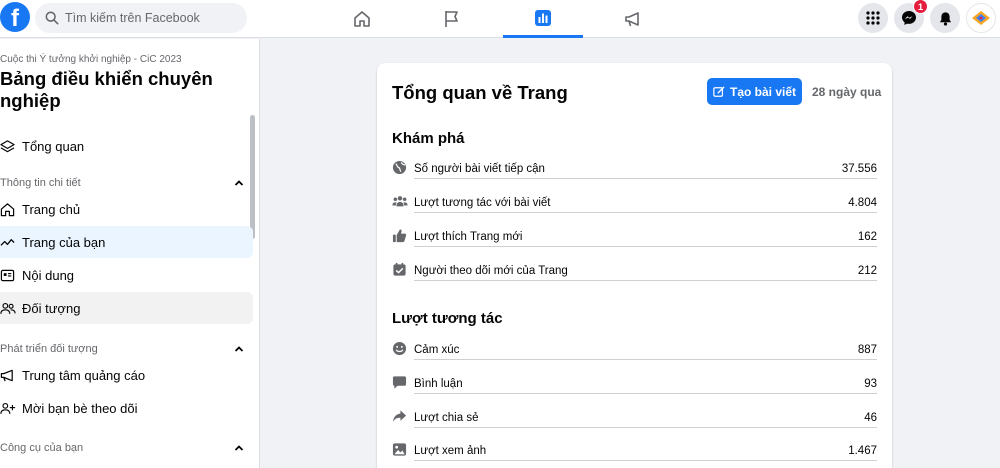 Image resolution: width=1000 pixels, height=468 pixels. Describe the element at coordinates (11, 275) in the screenshot. I see `content-icon` at that location.